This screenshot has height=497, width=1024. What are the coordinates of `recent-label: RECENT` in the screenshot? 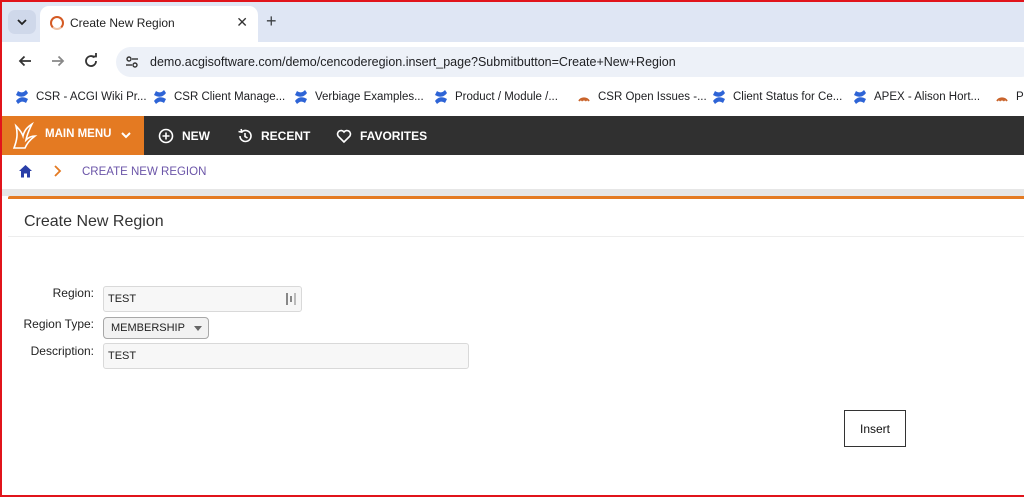 It's located at (286, 135).